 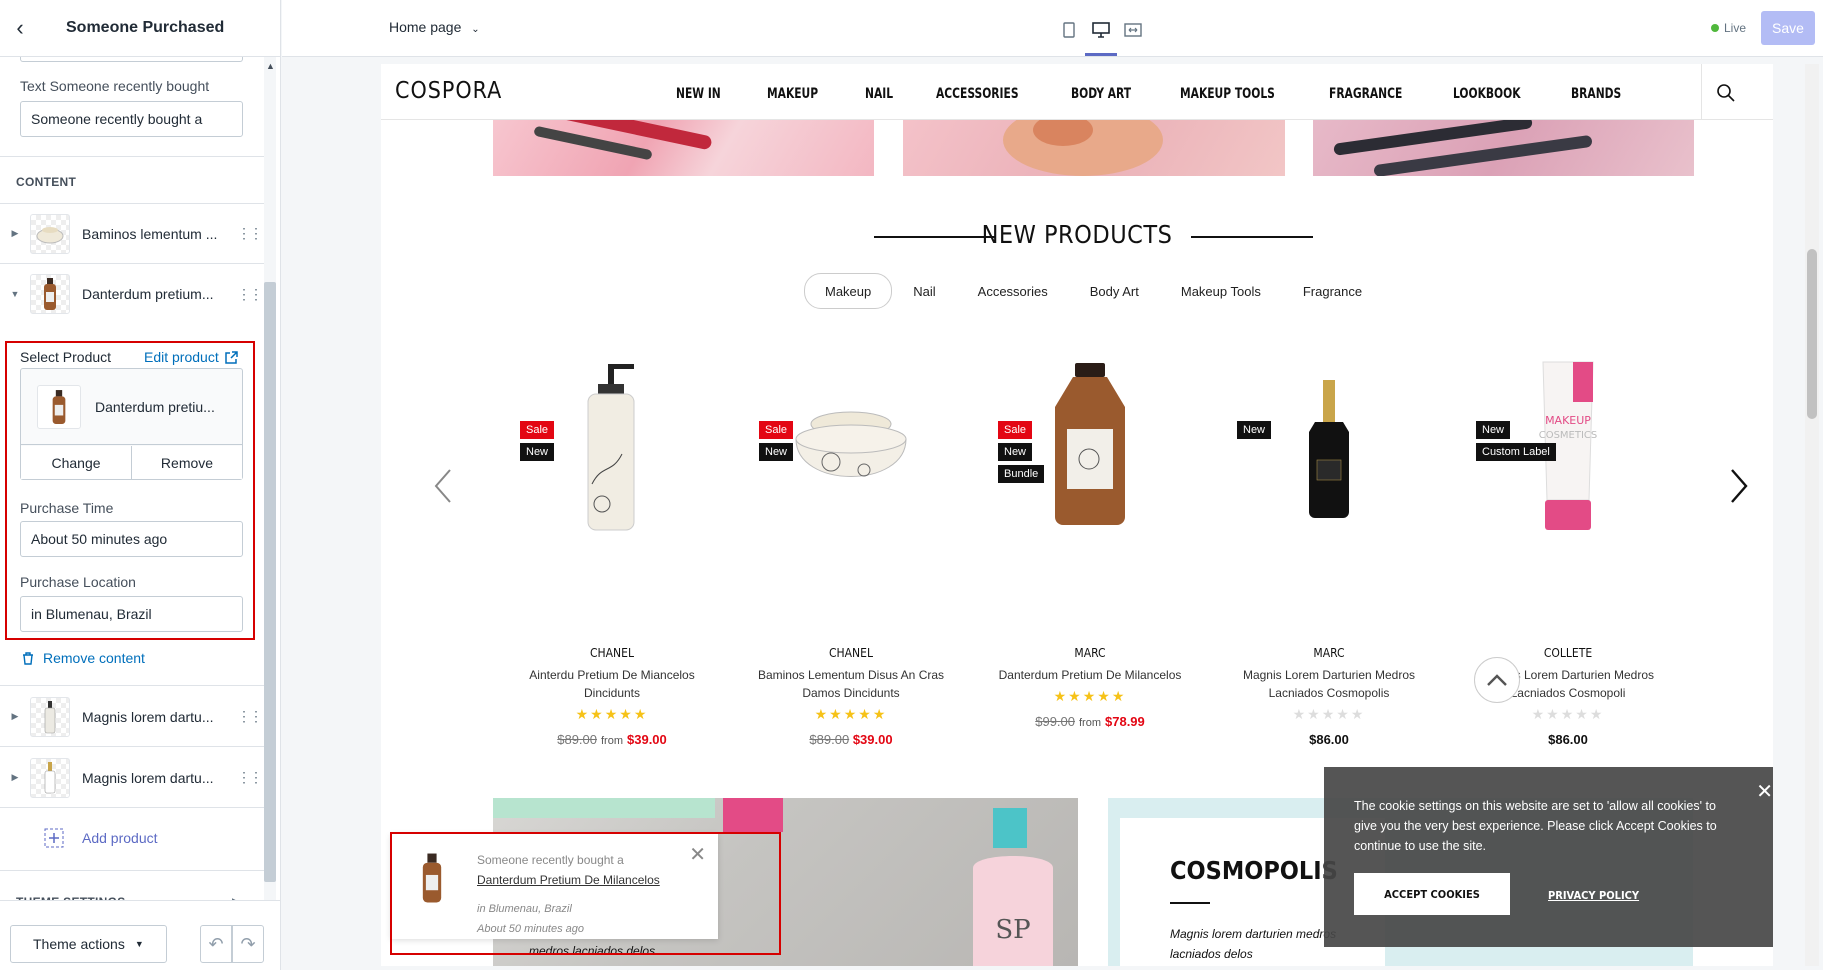 I want to click on tab-nail: Nail, so click(x=924, y=291).